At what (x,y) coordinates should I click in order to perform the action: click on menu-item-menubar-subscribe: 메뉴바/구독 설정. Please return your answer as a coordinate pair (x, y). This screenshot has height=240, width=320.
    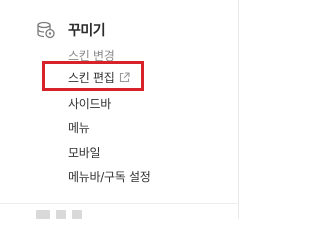
    Looking at the image, I should click on (109, 176).